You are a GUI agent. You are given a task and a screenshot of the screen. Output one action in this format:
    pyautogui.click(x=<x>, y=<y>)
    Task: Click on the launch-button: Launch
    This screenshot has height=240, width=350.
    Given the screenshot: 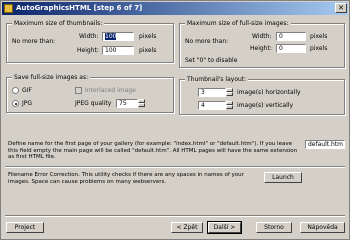 What is the action you would take?
    pyautogui.click(x=283, y=177)
    